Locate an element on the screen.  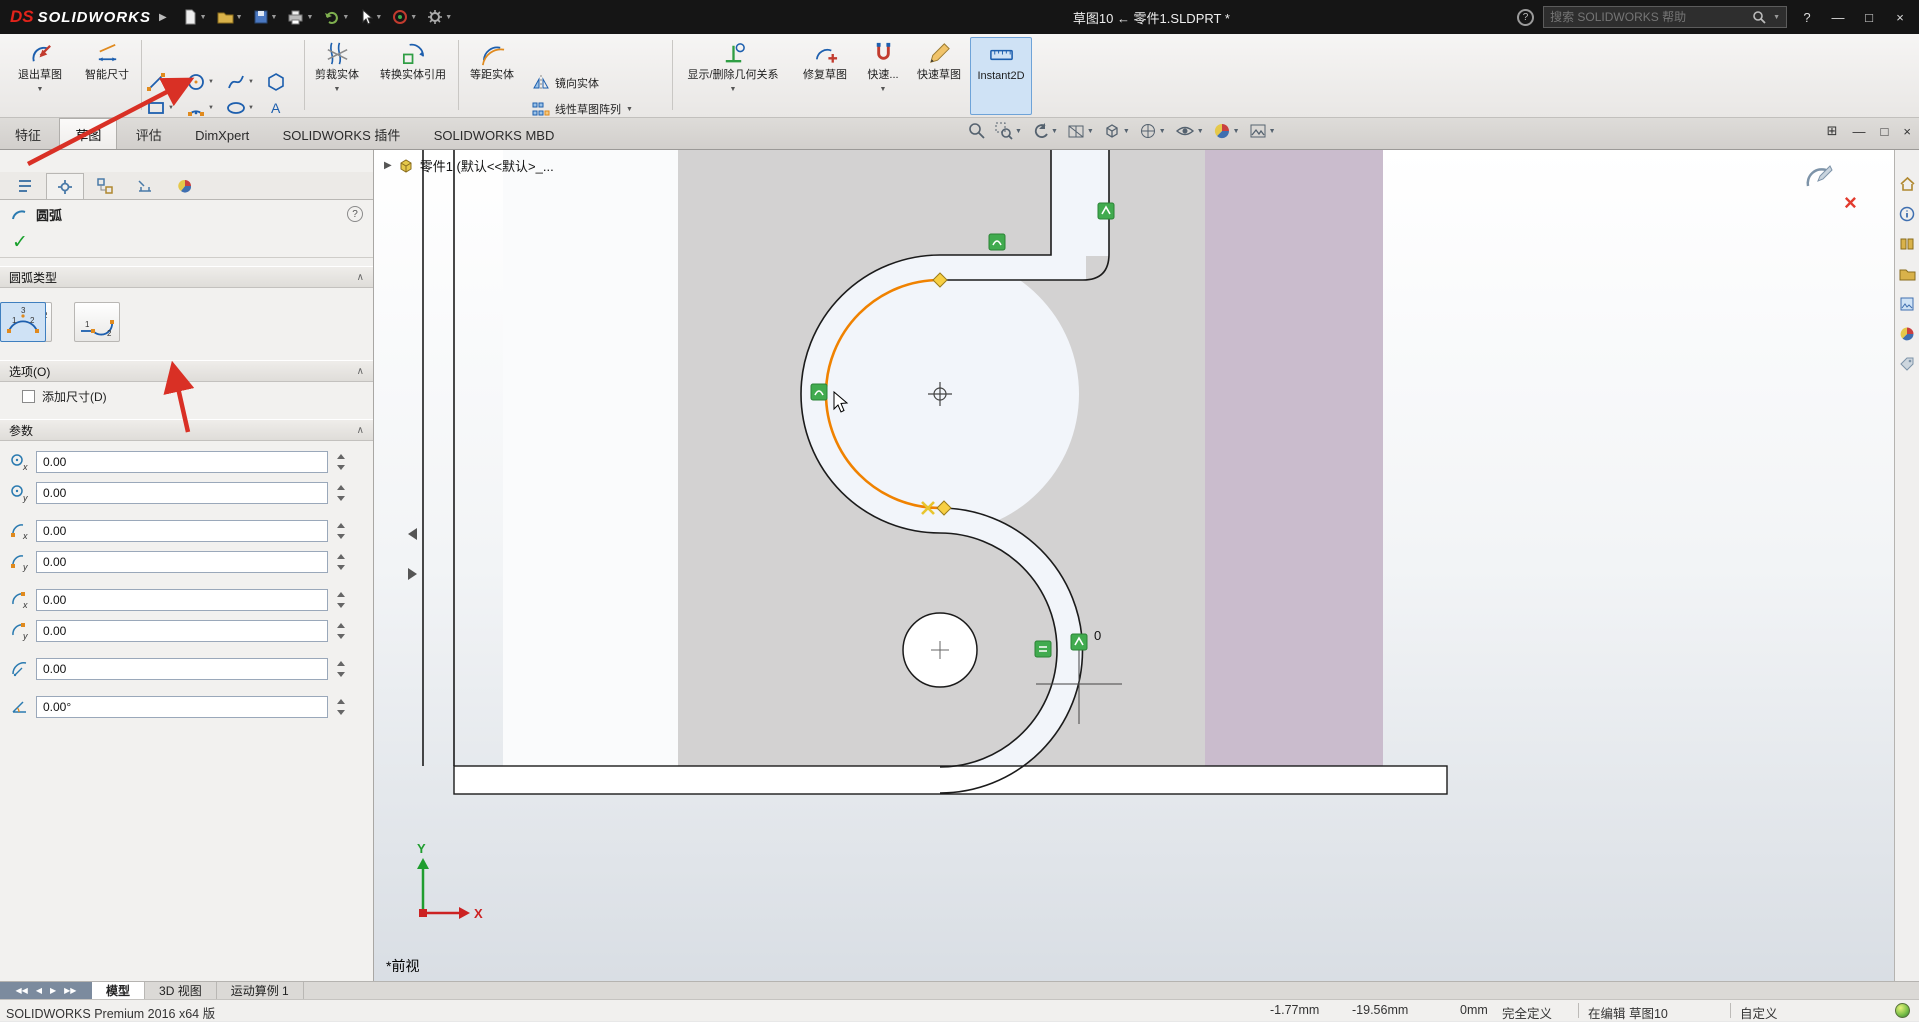
view-orientation-button: ▼ is located at coordinates (1116, 131).